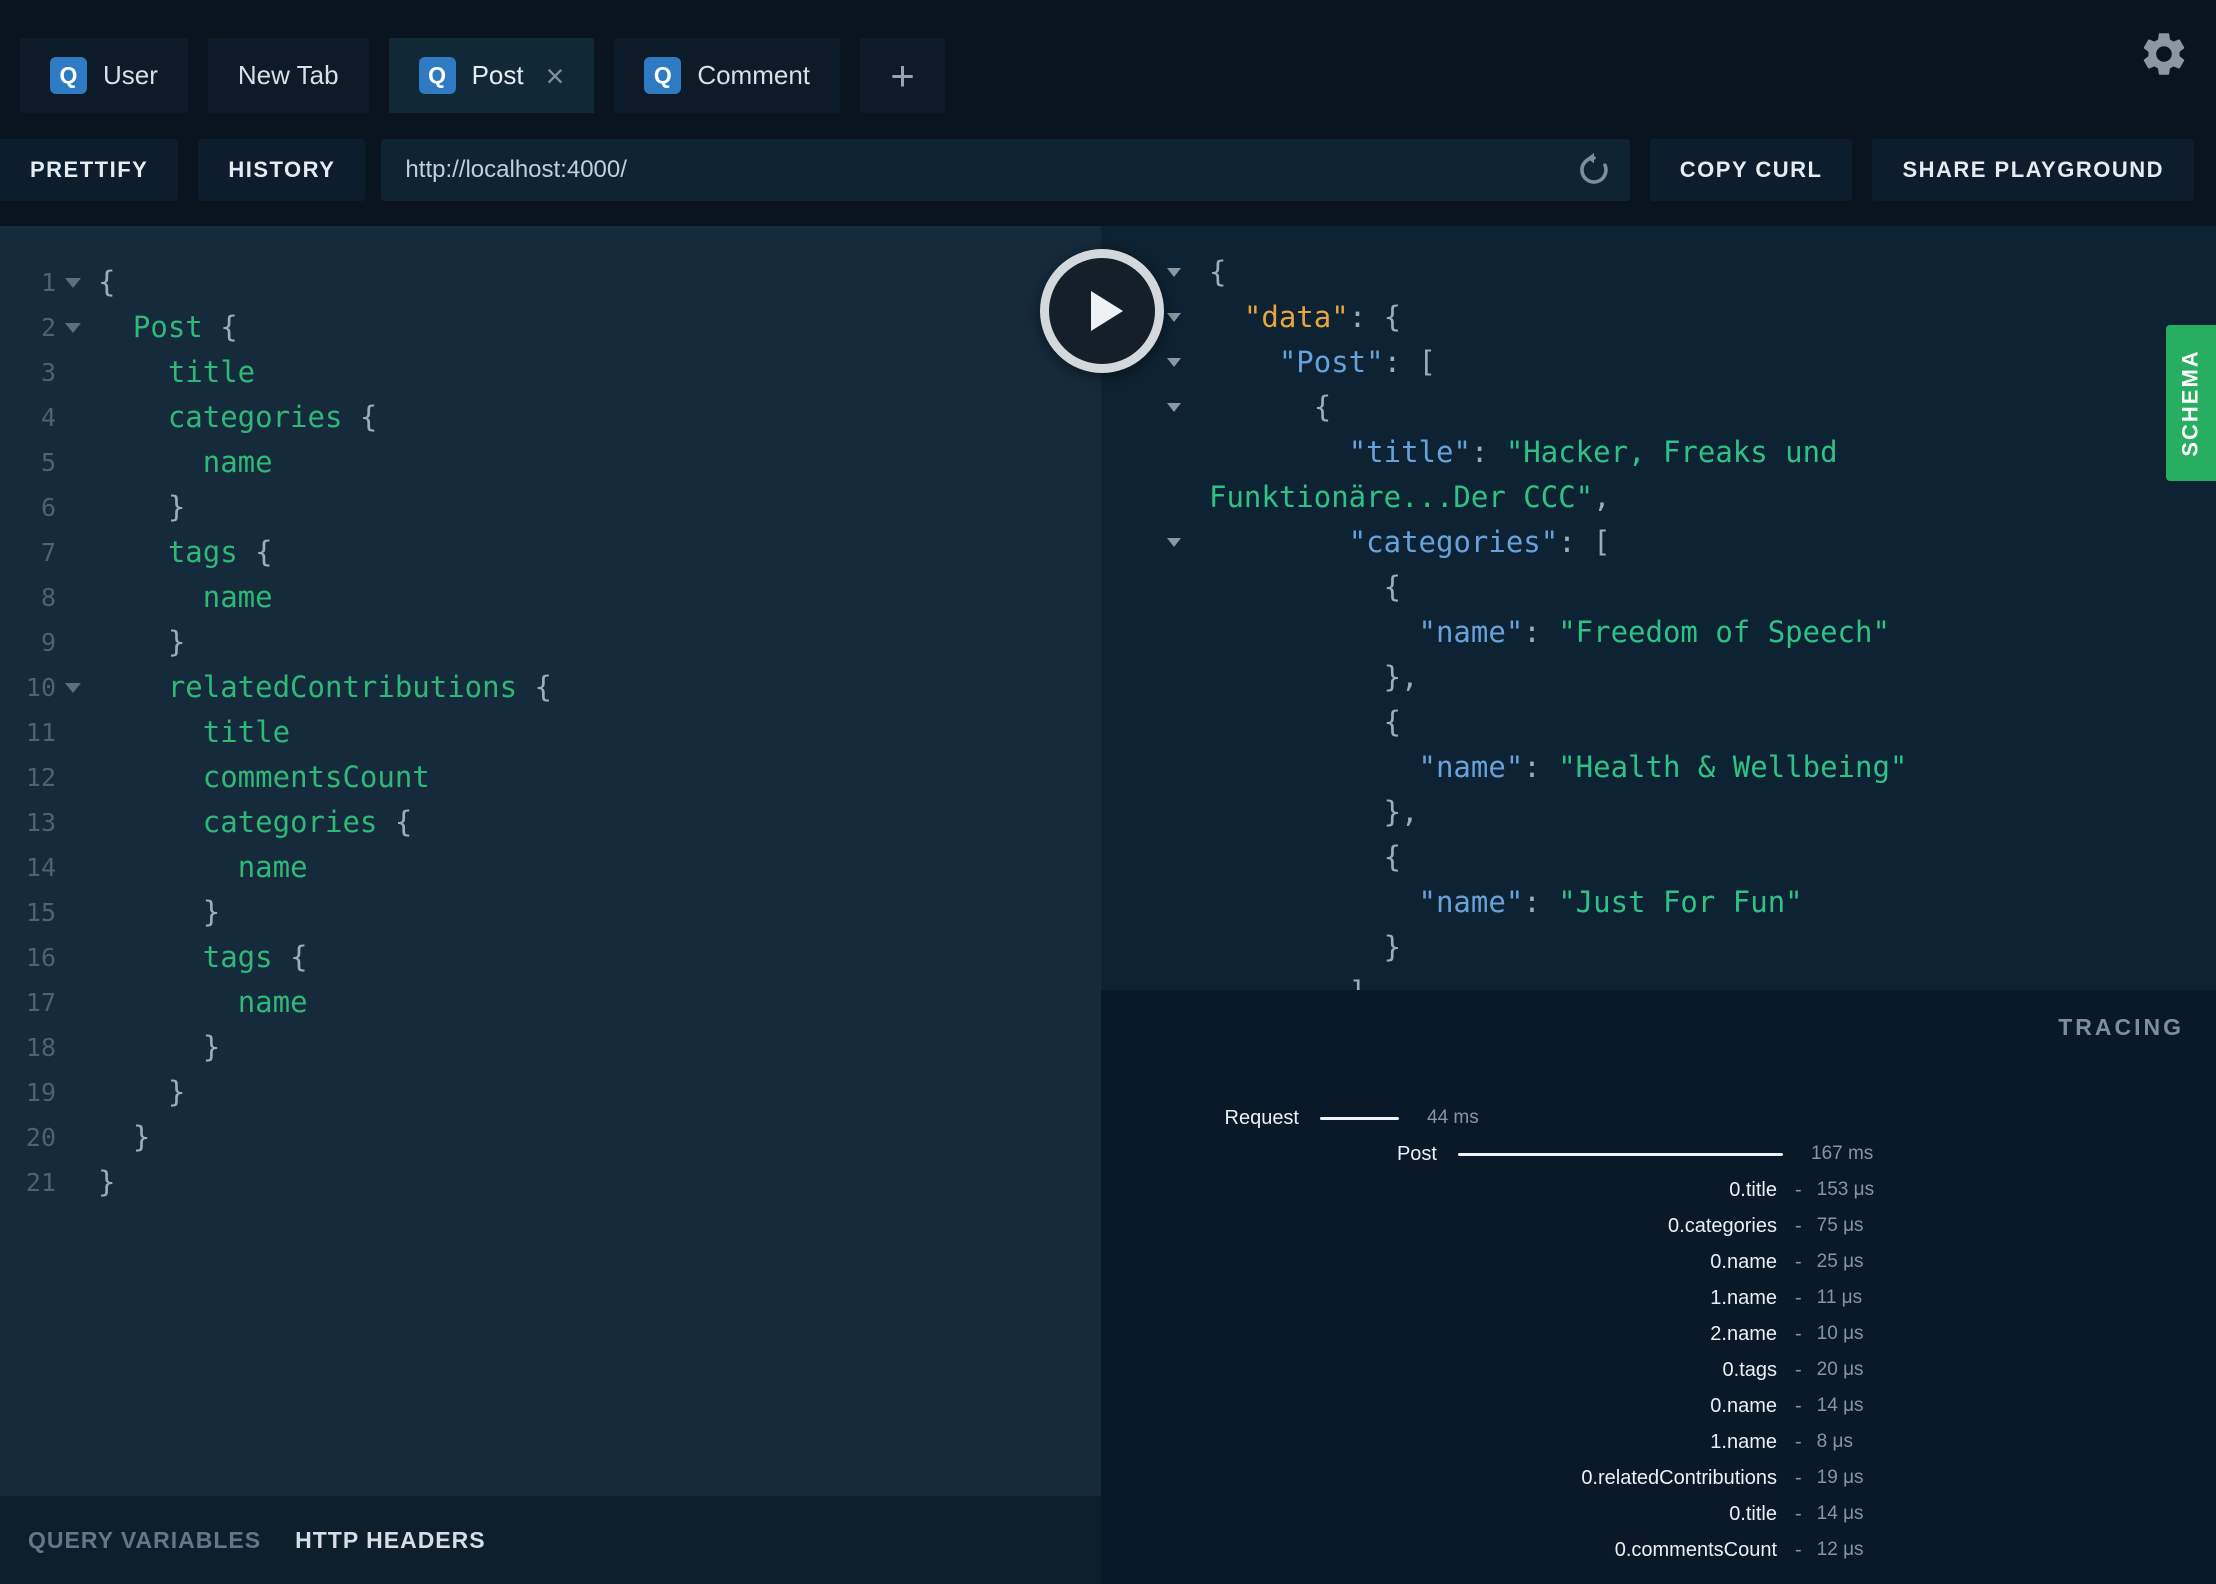 Image resolution: width=2216 pixels, height=1584 pixels. I want to click on close-tab-icon: ×, so click(555, 76).